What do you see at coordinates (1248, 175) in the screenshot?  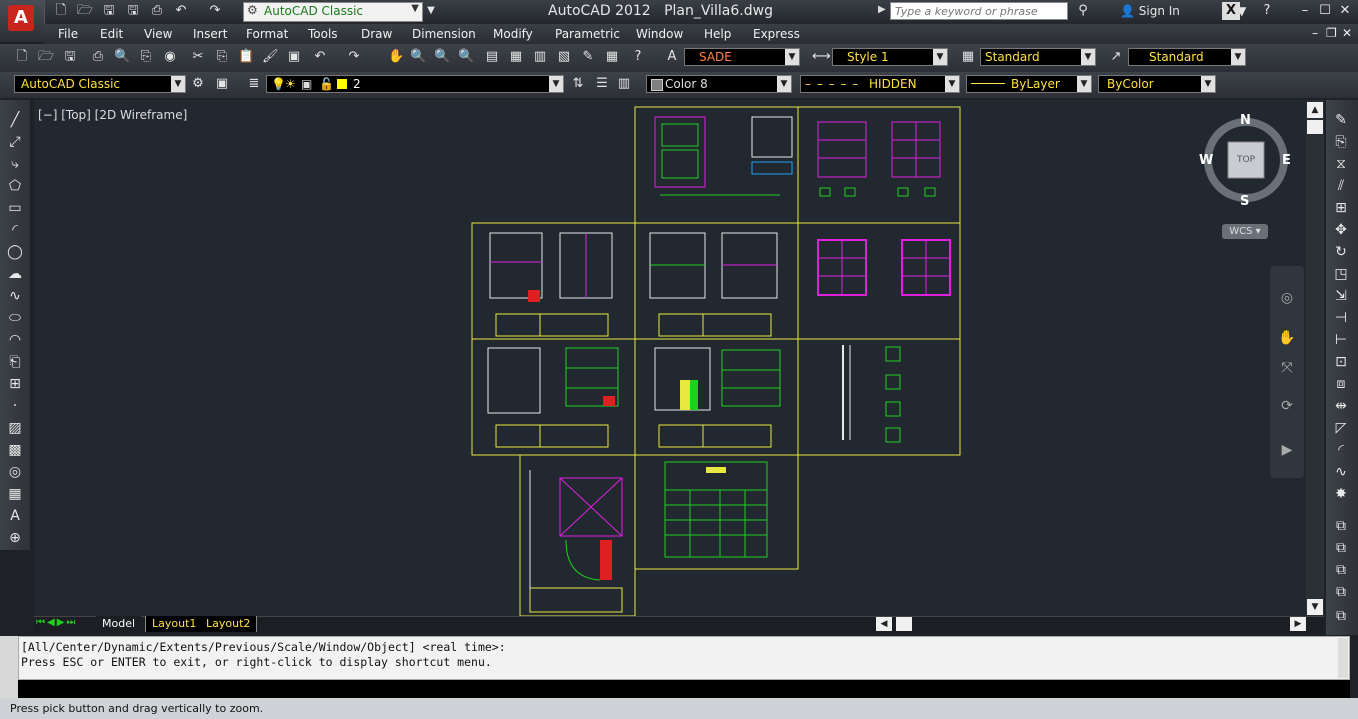 I see `viewcube` at bounding box center [1248, 175].